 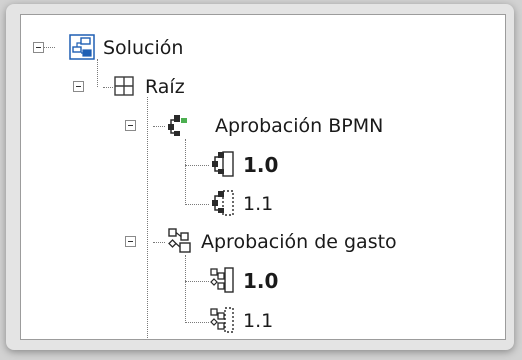 What do you see at coordinates (177, 125) in the screenshot?
I see `bpmn-process-icon` at bounding box center [177, 125].